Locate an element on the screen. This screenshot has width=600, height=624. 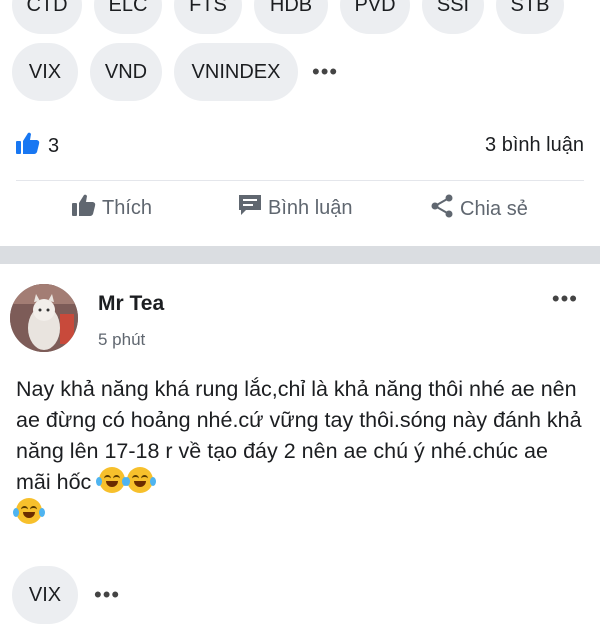
share-icon is located at coordinates (442, 209).